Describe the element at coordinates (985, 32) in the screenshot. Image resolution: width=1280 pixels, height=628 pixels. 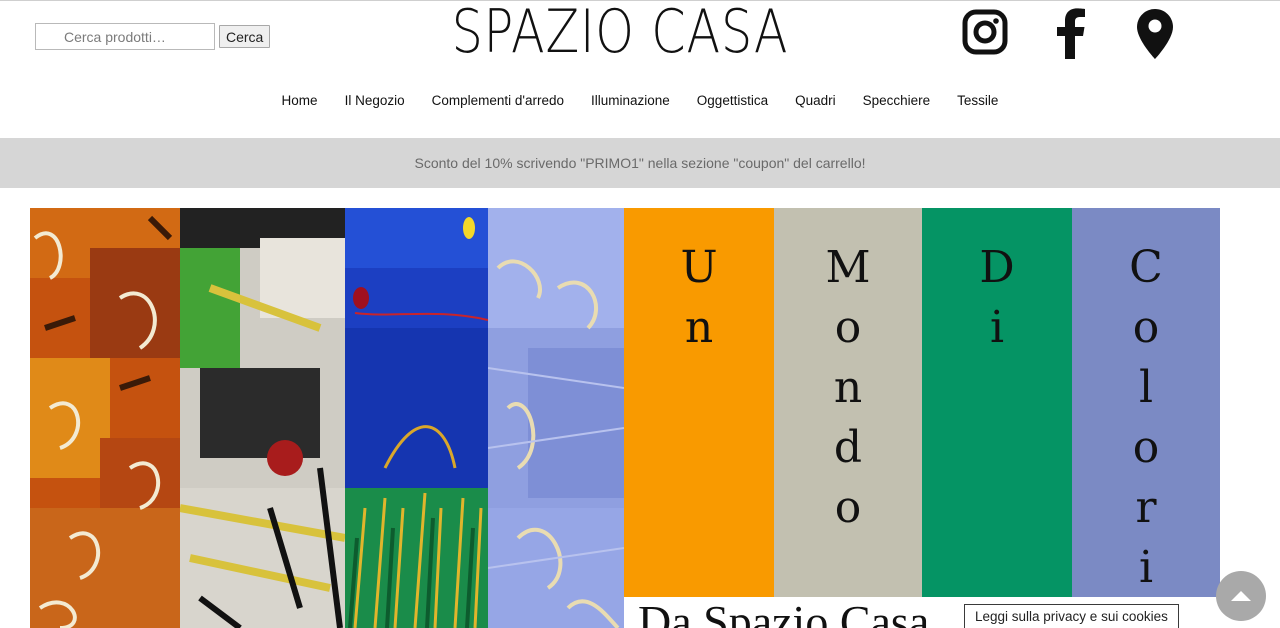
I see `instagram-icon` at that location.